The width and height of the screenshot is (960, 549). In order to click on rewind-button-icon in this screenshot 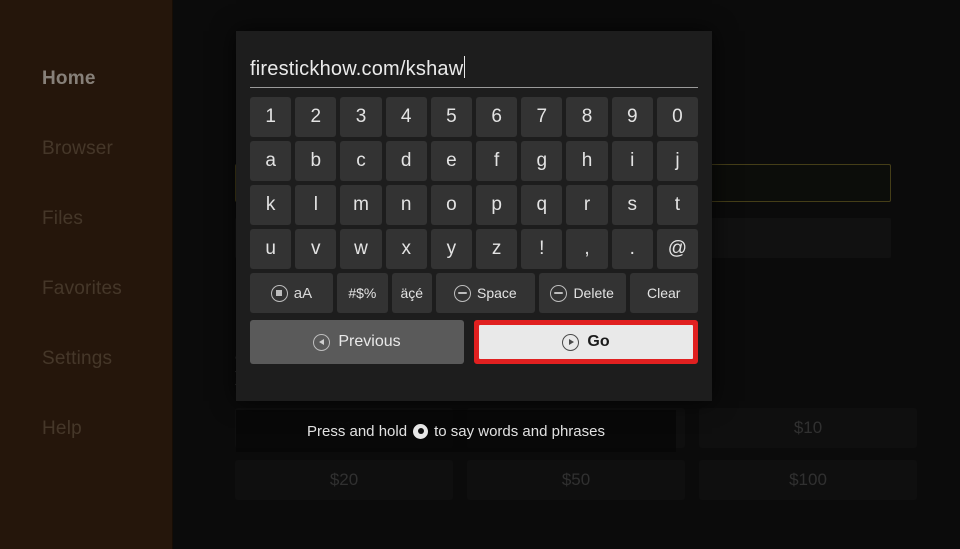, I will do `click(559, 293)`.